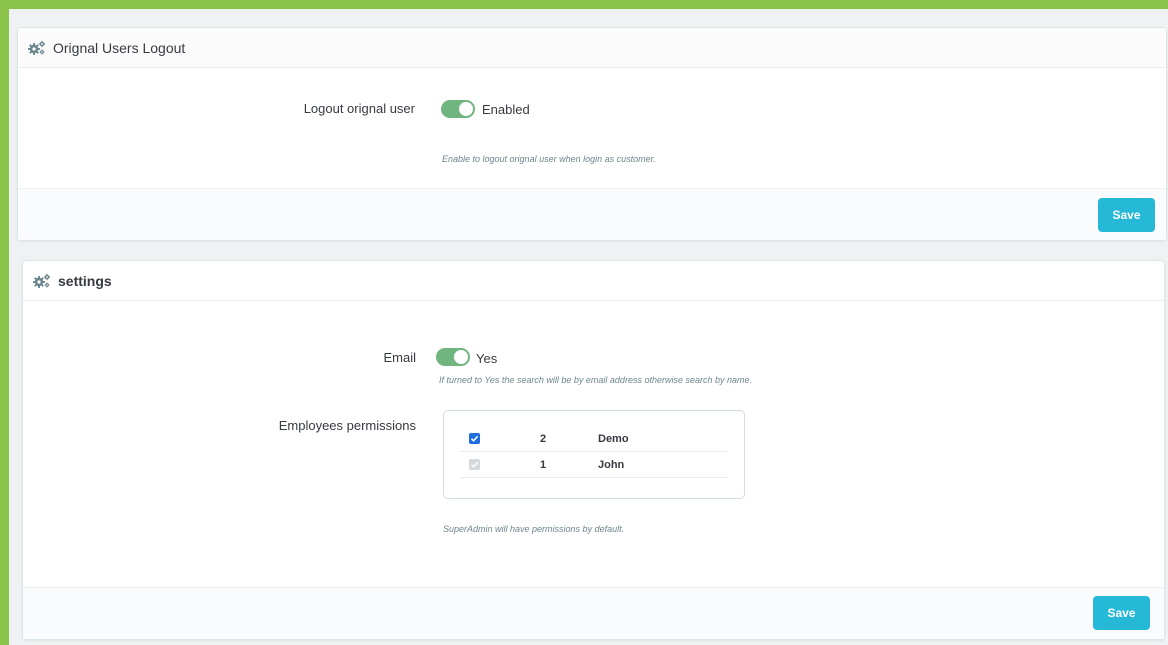  Describe the element at coordinates (474, 438) in the screenshot. I see `permission-checkbox-demo` at that location.